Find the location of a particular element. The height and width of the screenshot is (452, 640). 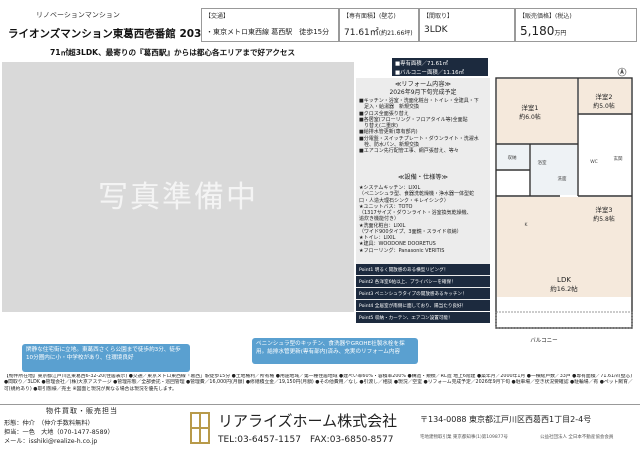

traffic-box: 【交通】 ・東京メトロ東西線 葛西駅 徒歩15分 is located at coordinates (270, 25).